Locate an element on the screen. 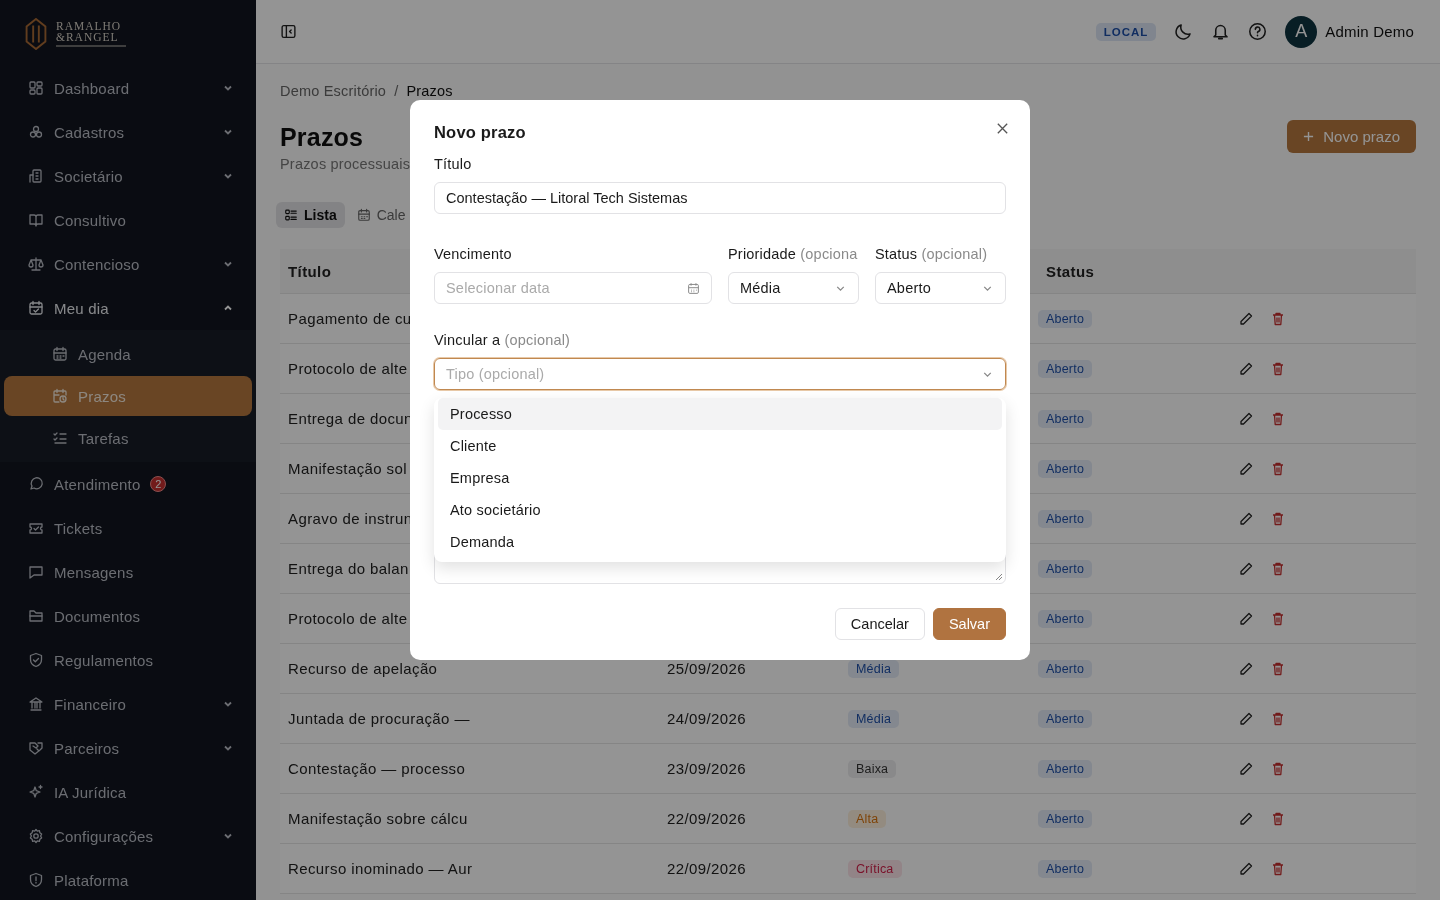 The height and width of the screenshot is (900, 1440). page-subtitle: Prazos processuais is located at coordinates (345, 164).